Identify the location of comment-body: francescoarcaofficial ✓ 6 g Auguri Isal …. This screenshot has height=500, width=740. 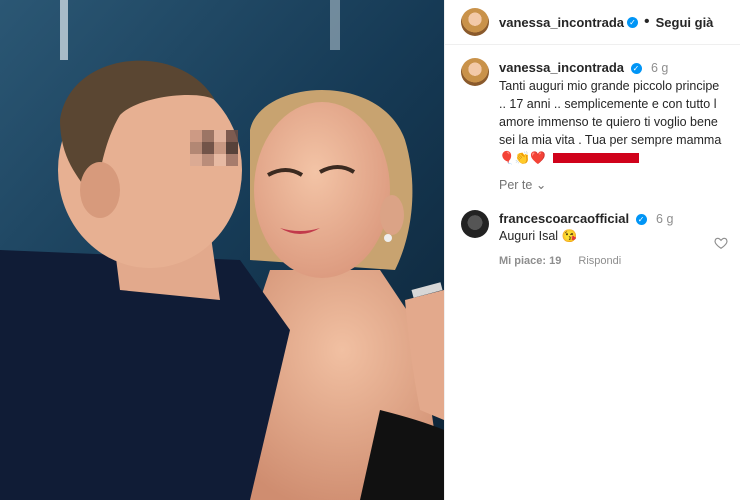
(609, 240).